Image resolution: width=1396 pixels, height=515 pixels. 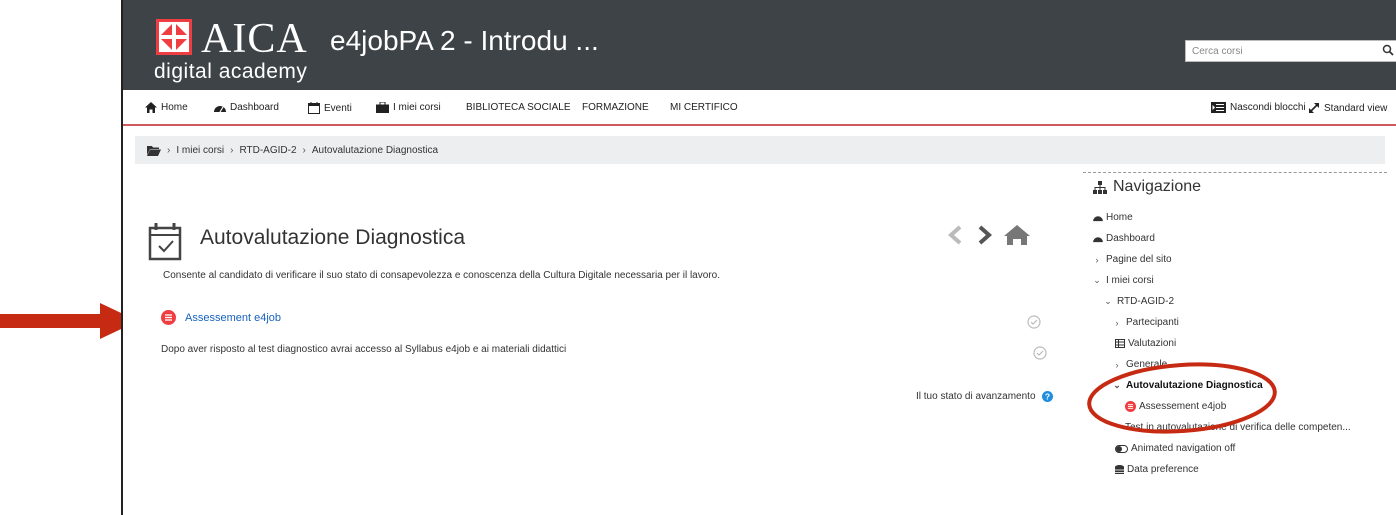 What do you see at coordinates (174, 37) in the screenshot?
I see `aica-logo-icon` at bounding box center [174, 37].